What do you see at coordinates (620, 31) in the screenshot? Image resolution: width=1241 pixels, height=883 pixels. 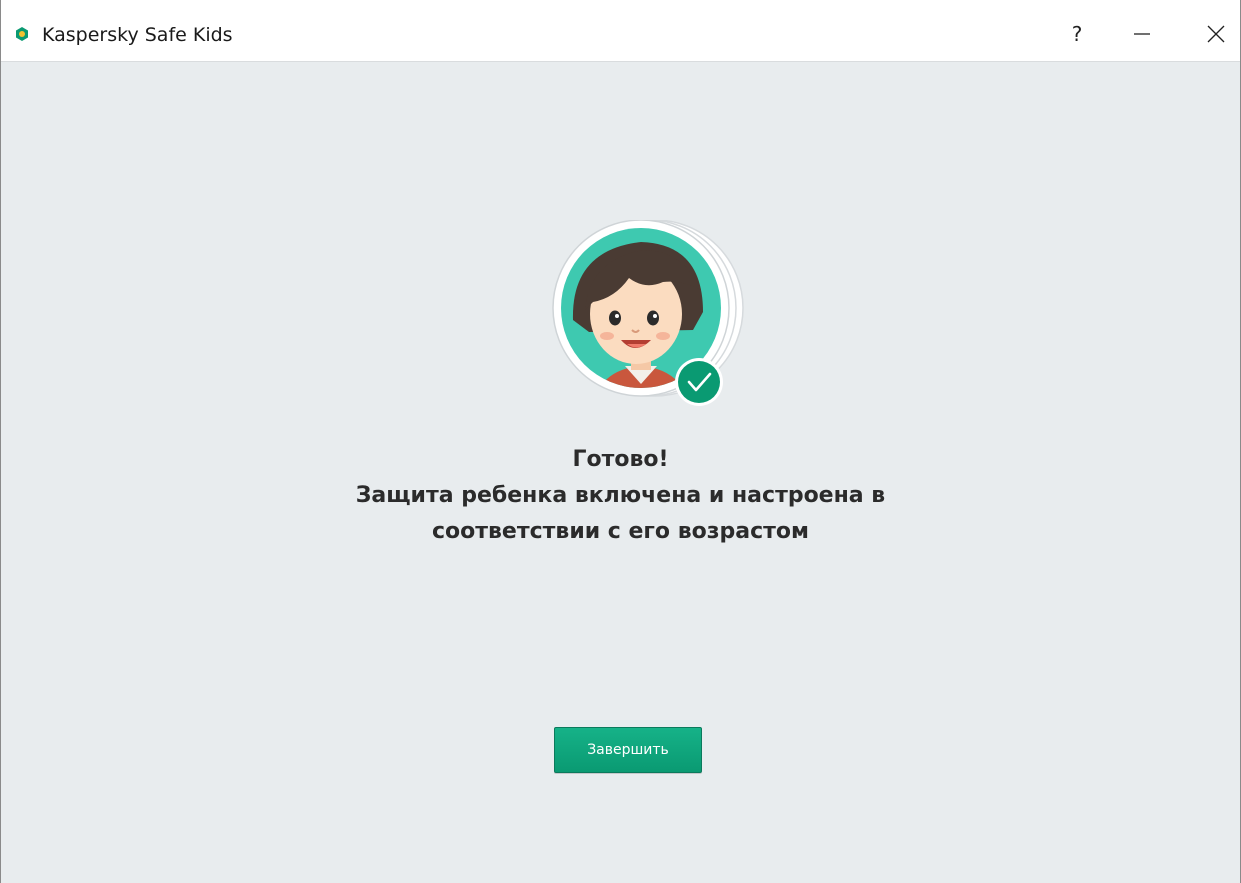 I see `title-bar: Kaspersky Safe Kids ?` at bounding box center [620, 31].